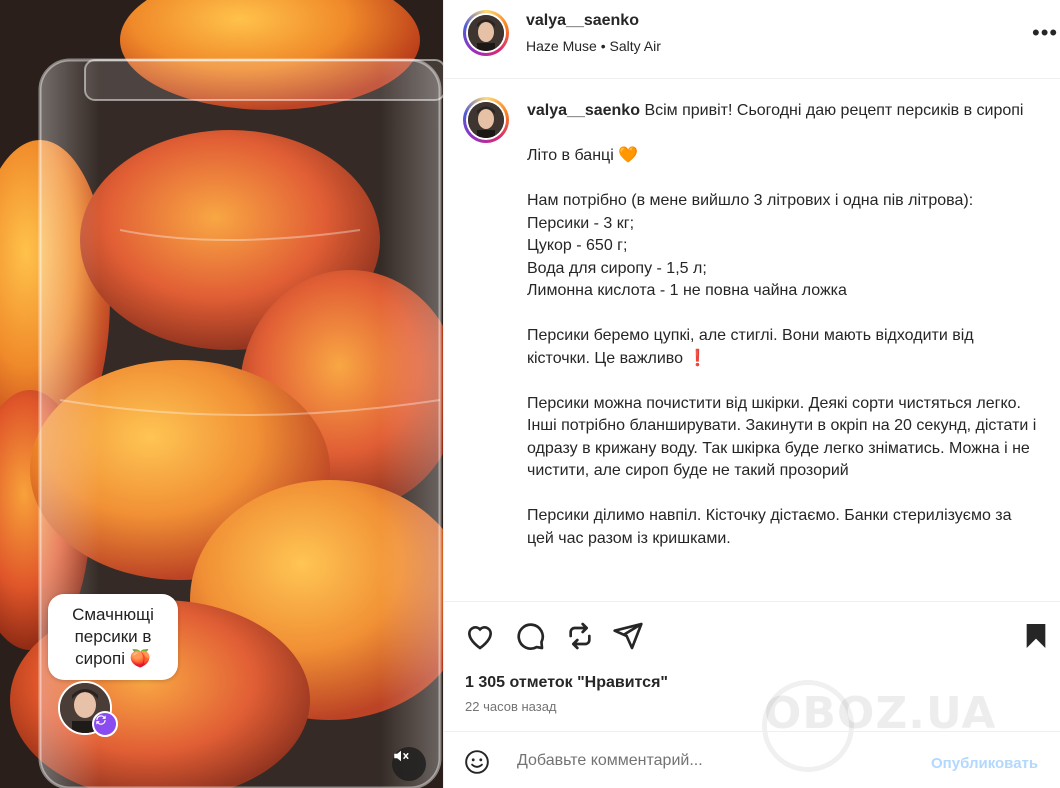 This screenshot has height=788, width=1060. I want to click on heart-icon, so click(480, 636).